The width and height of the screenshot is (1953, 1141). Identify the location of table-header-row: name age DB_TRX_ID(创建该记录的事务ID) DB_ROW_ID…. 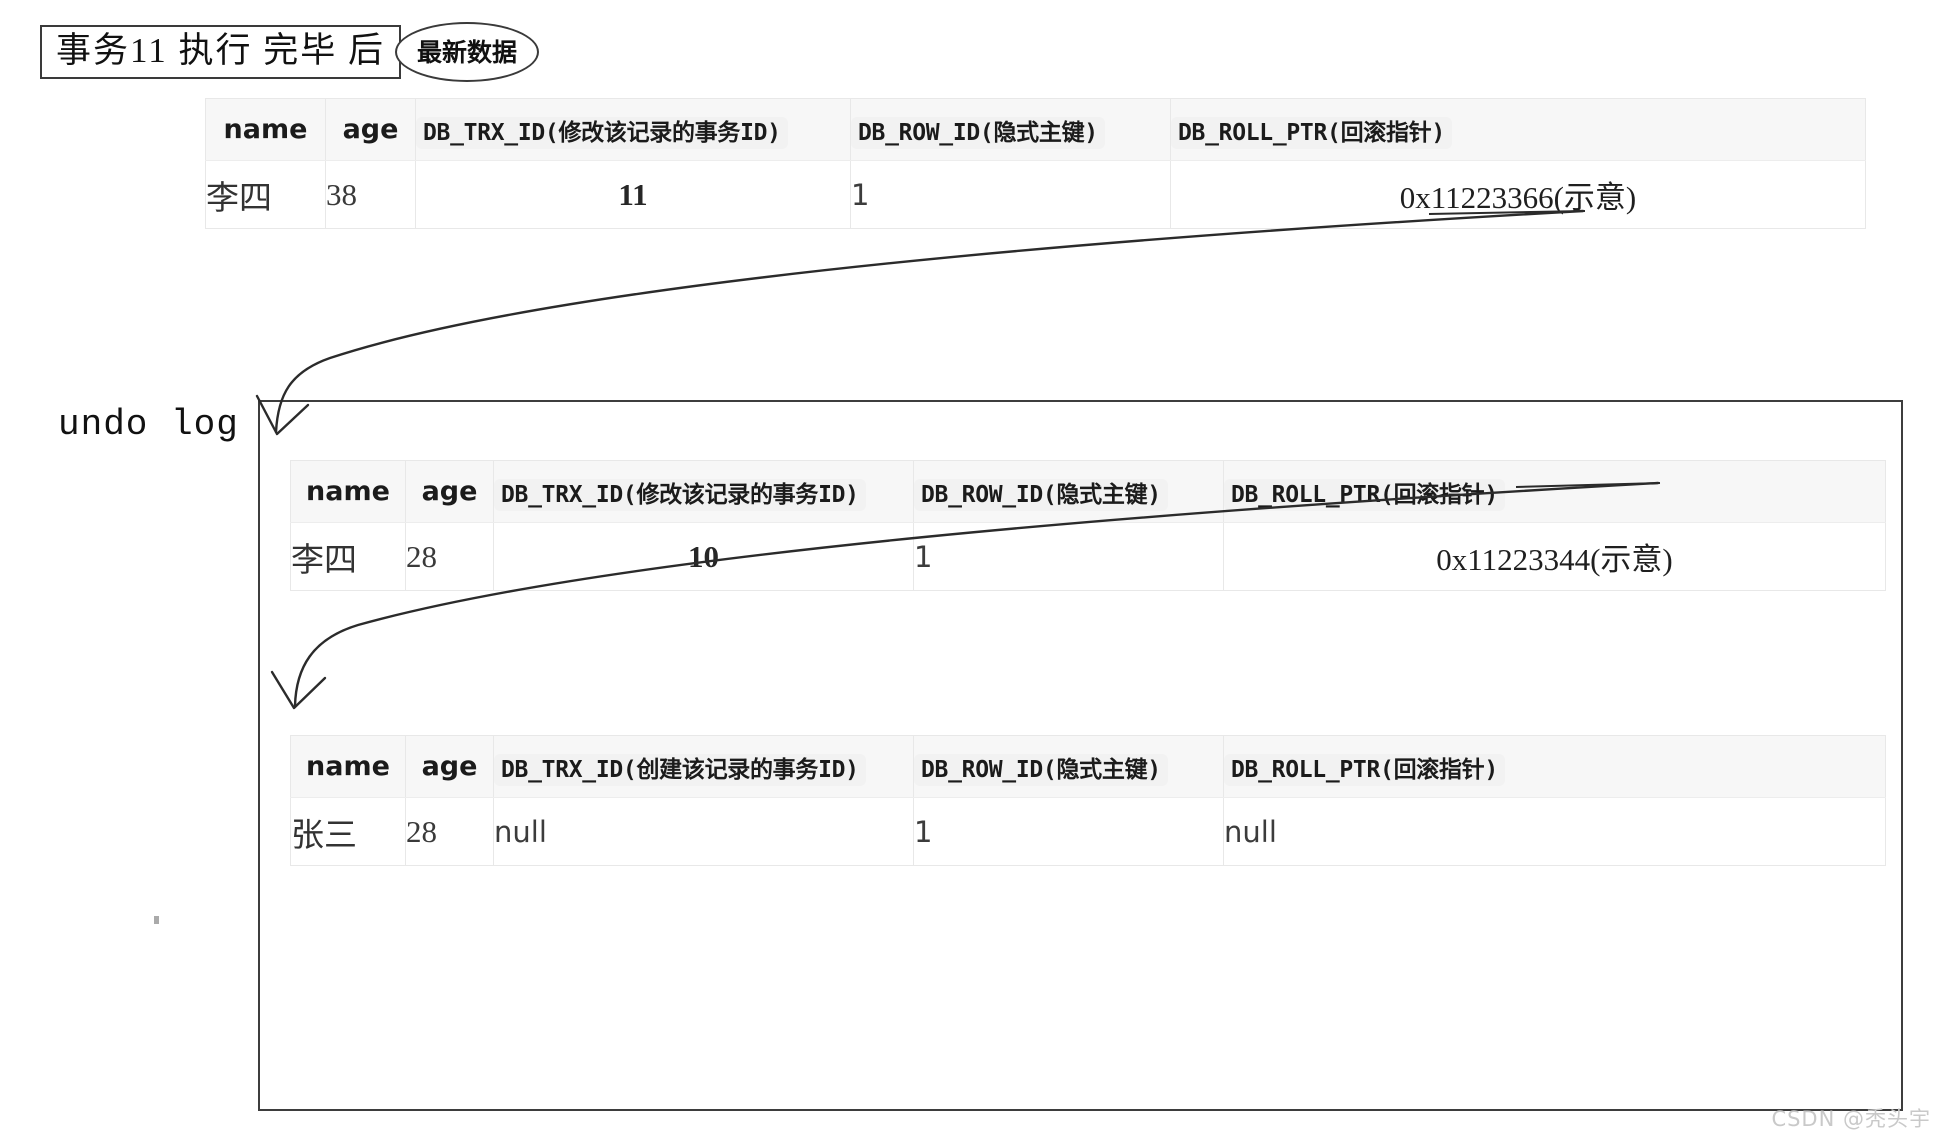
(1088, 766).